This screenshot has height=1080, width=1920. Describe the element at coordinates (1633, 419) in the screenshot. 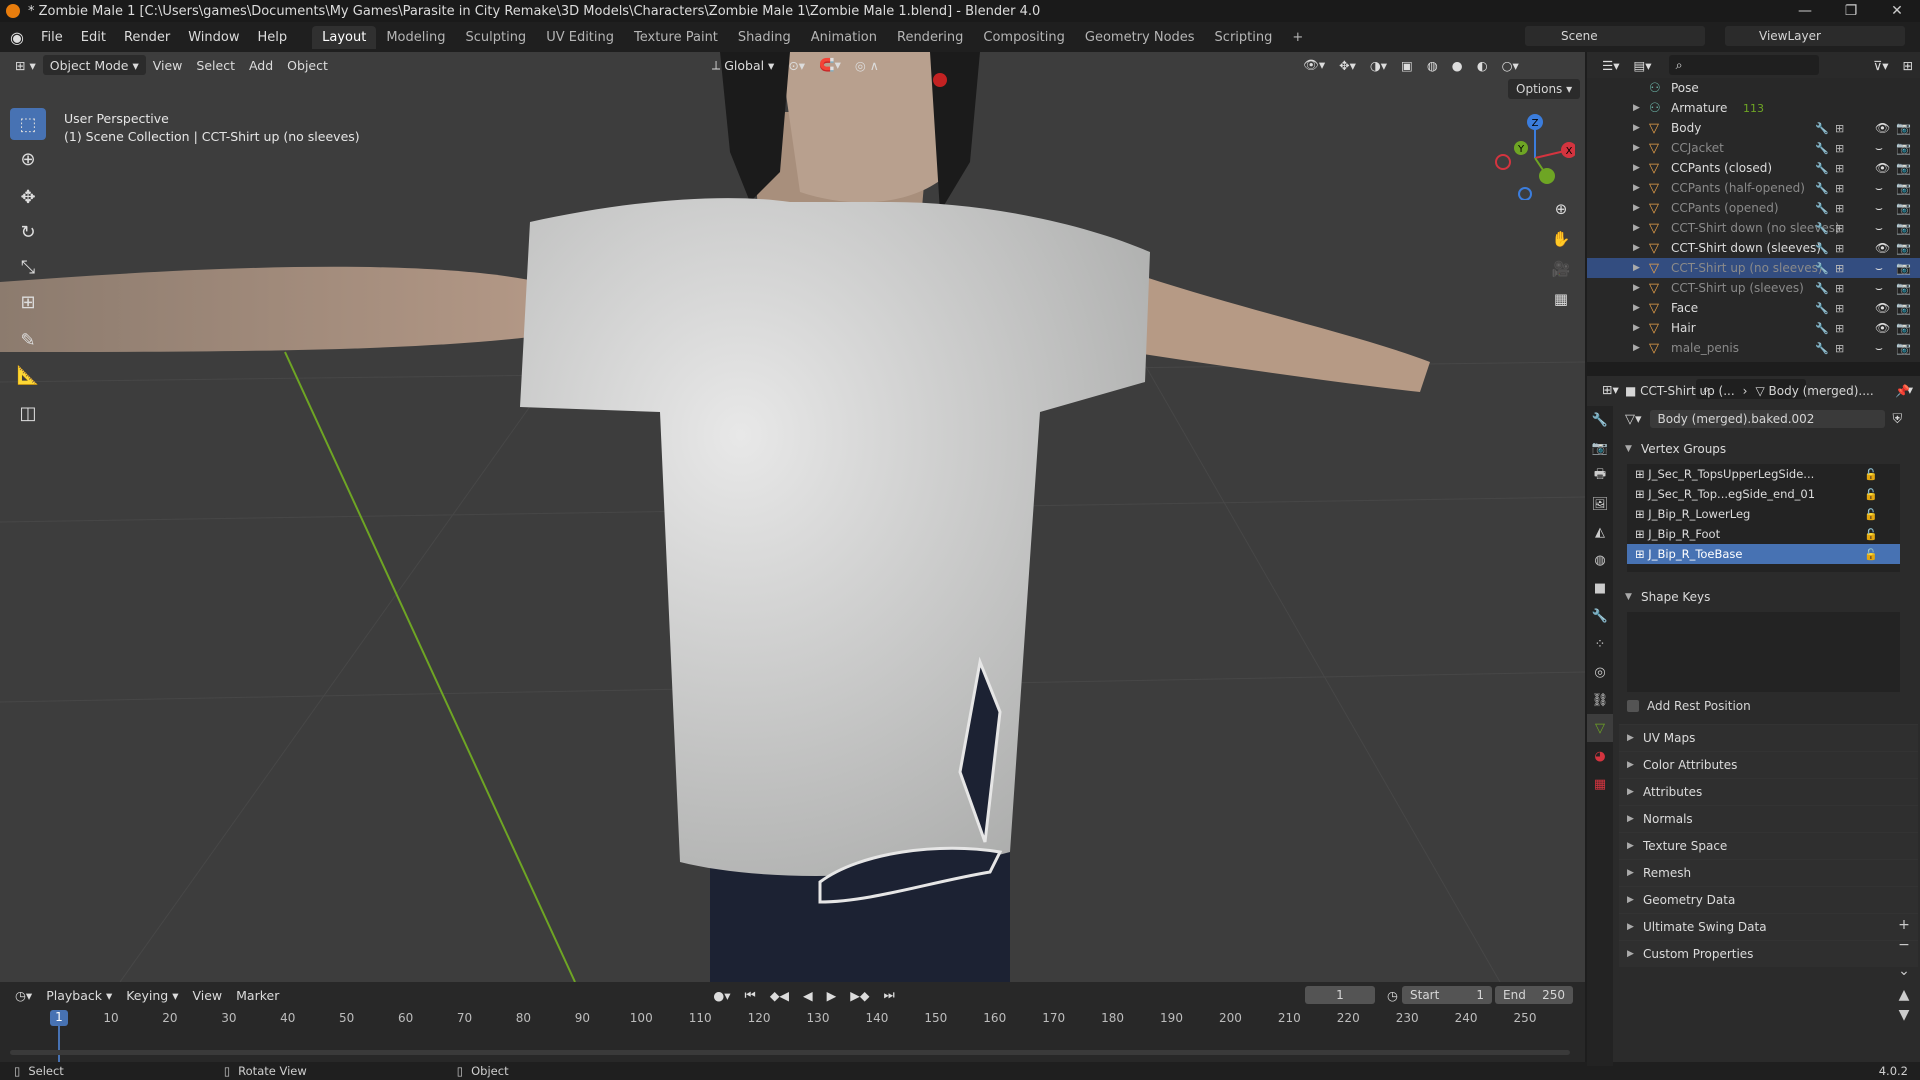

I see `mesh-datablock-icon: ▽▾` at that location.